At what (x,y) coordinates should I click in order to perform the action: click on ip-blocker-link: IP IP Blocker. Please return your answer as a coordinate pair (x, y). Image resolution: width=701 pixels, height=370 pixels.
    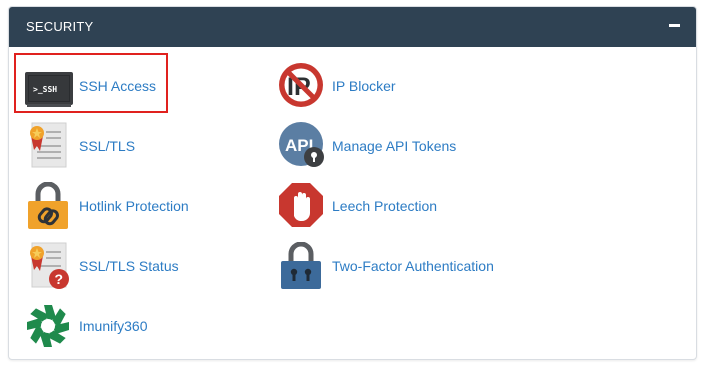
    Looking at the image, I should click on (342, 88).